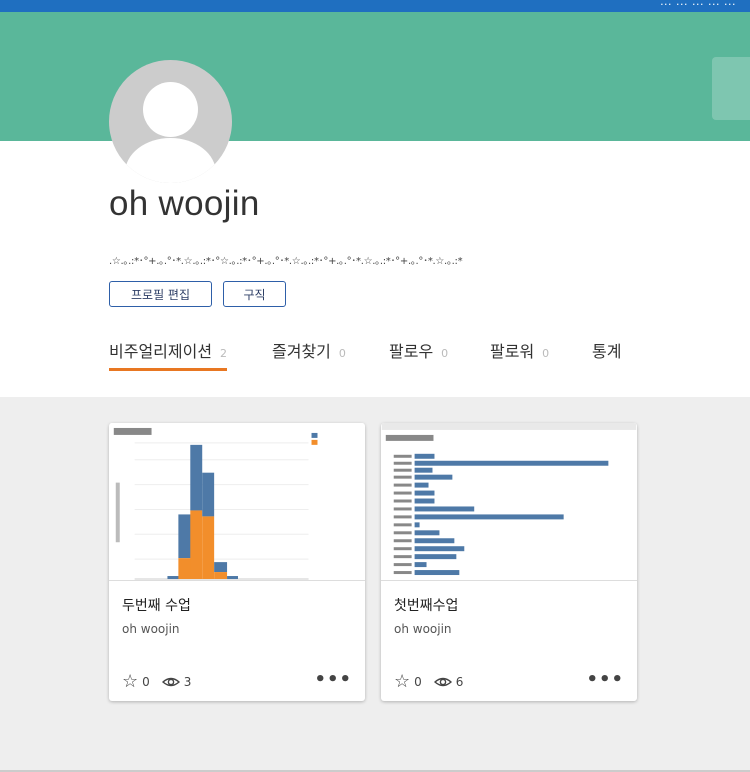 This screenshot has width=750, height=772. I want to click on job-seeking-button: 구직, so click(254, 294).